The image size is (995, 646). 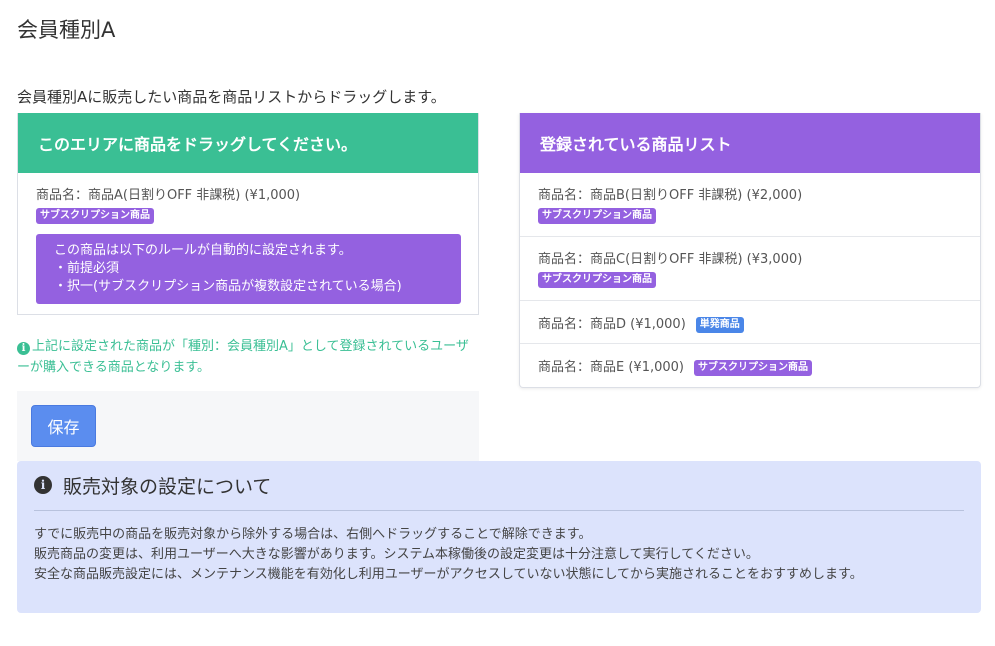 I want to click on info-title-text: 販売対象の設定について, so click(x=167, y=486).